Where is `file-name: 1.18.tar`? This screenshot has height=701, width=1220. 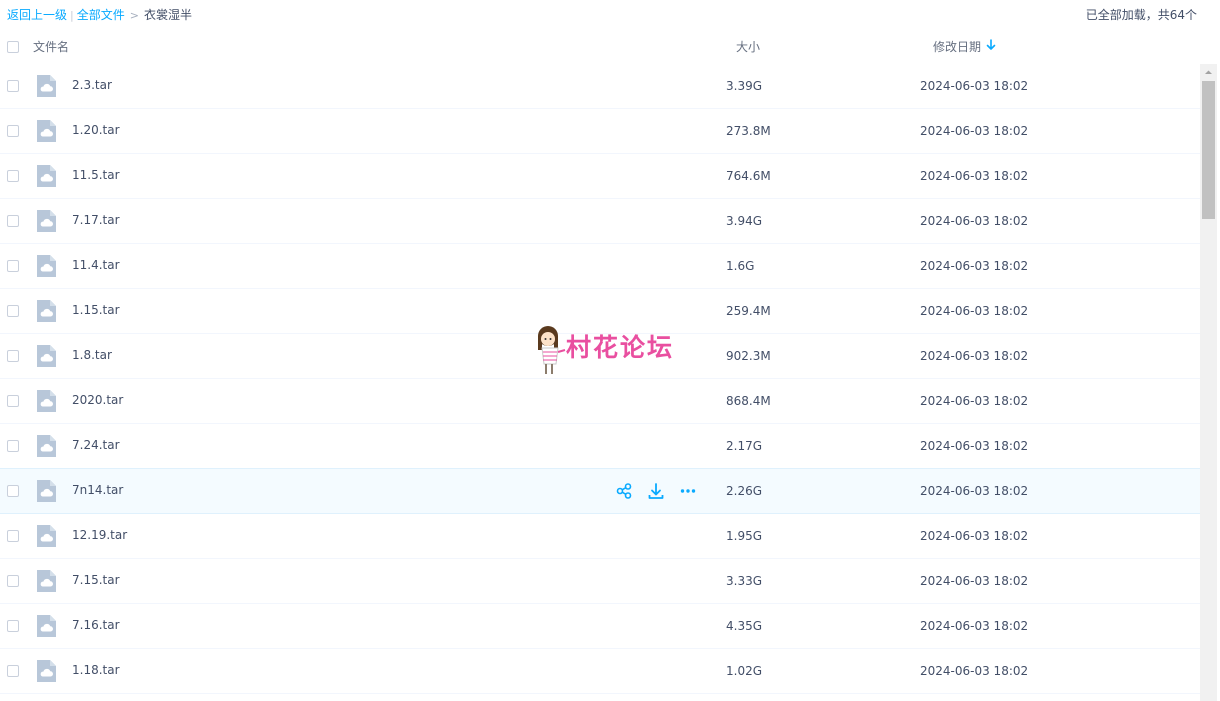 file-name: 1.18.tar is located at coordinates (96, 670).